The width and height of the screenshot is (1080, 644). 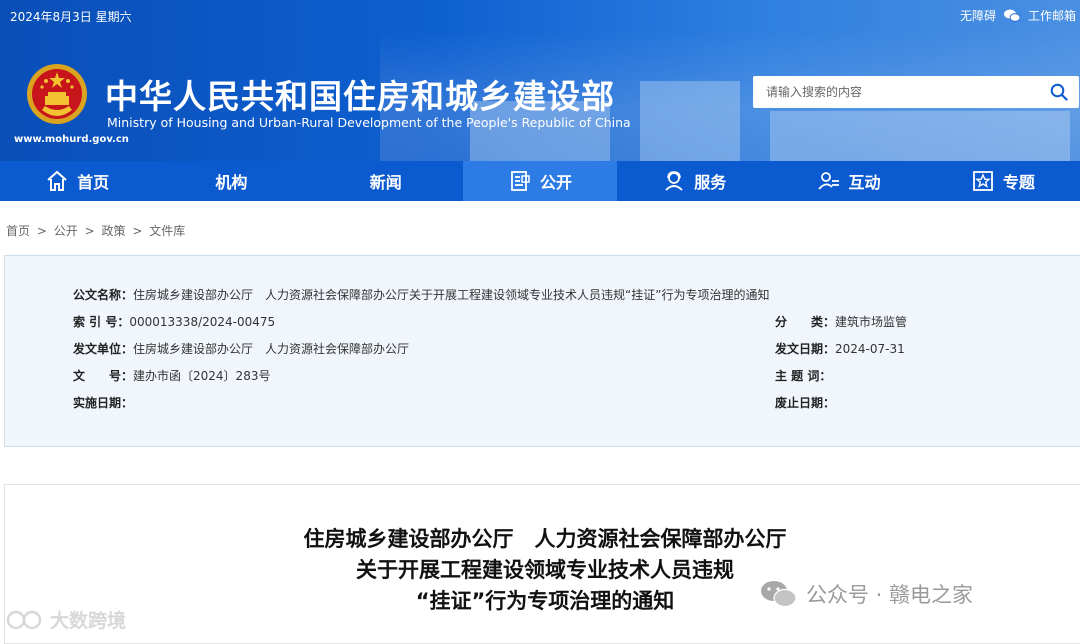 I want to click on nav-label: 服务, so click(x=710, y=182).